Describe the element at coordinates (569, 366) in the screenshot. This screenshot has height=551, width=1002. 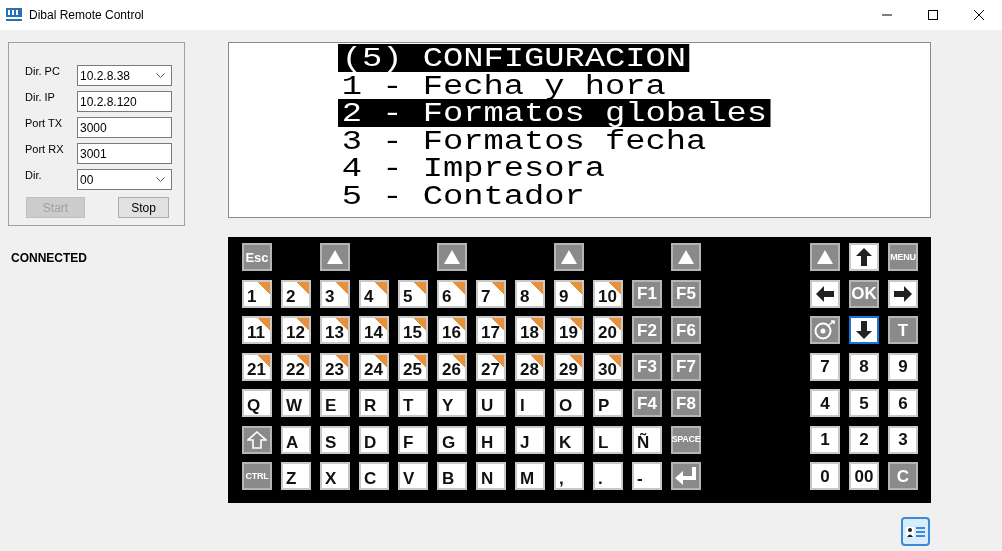
I see `keyboard-key: 29` at that location.